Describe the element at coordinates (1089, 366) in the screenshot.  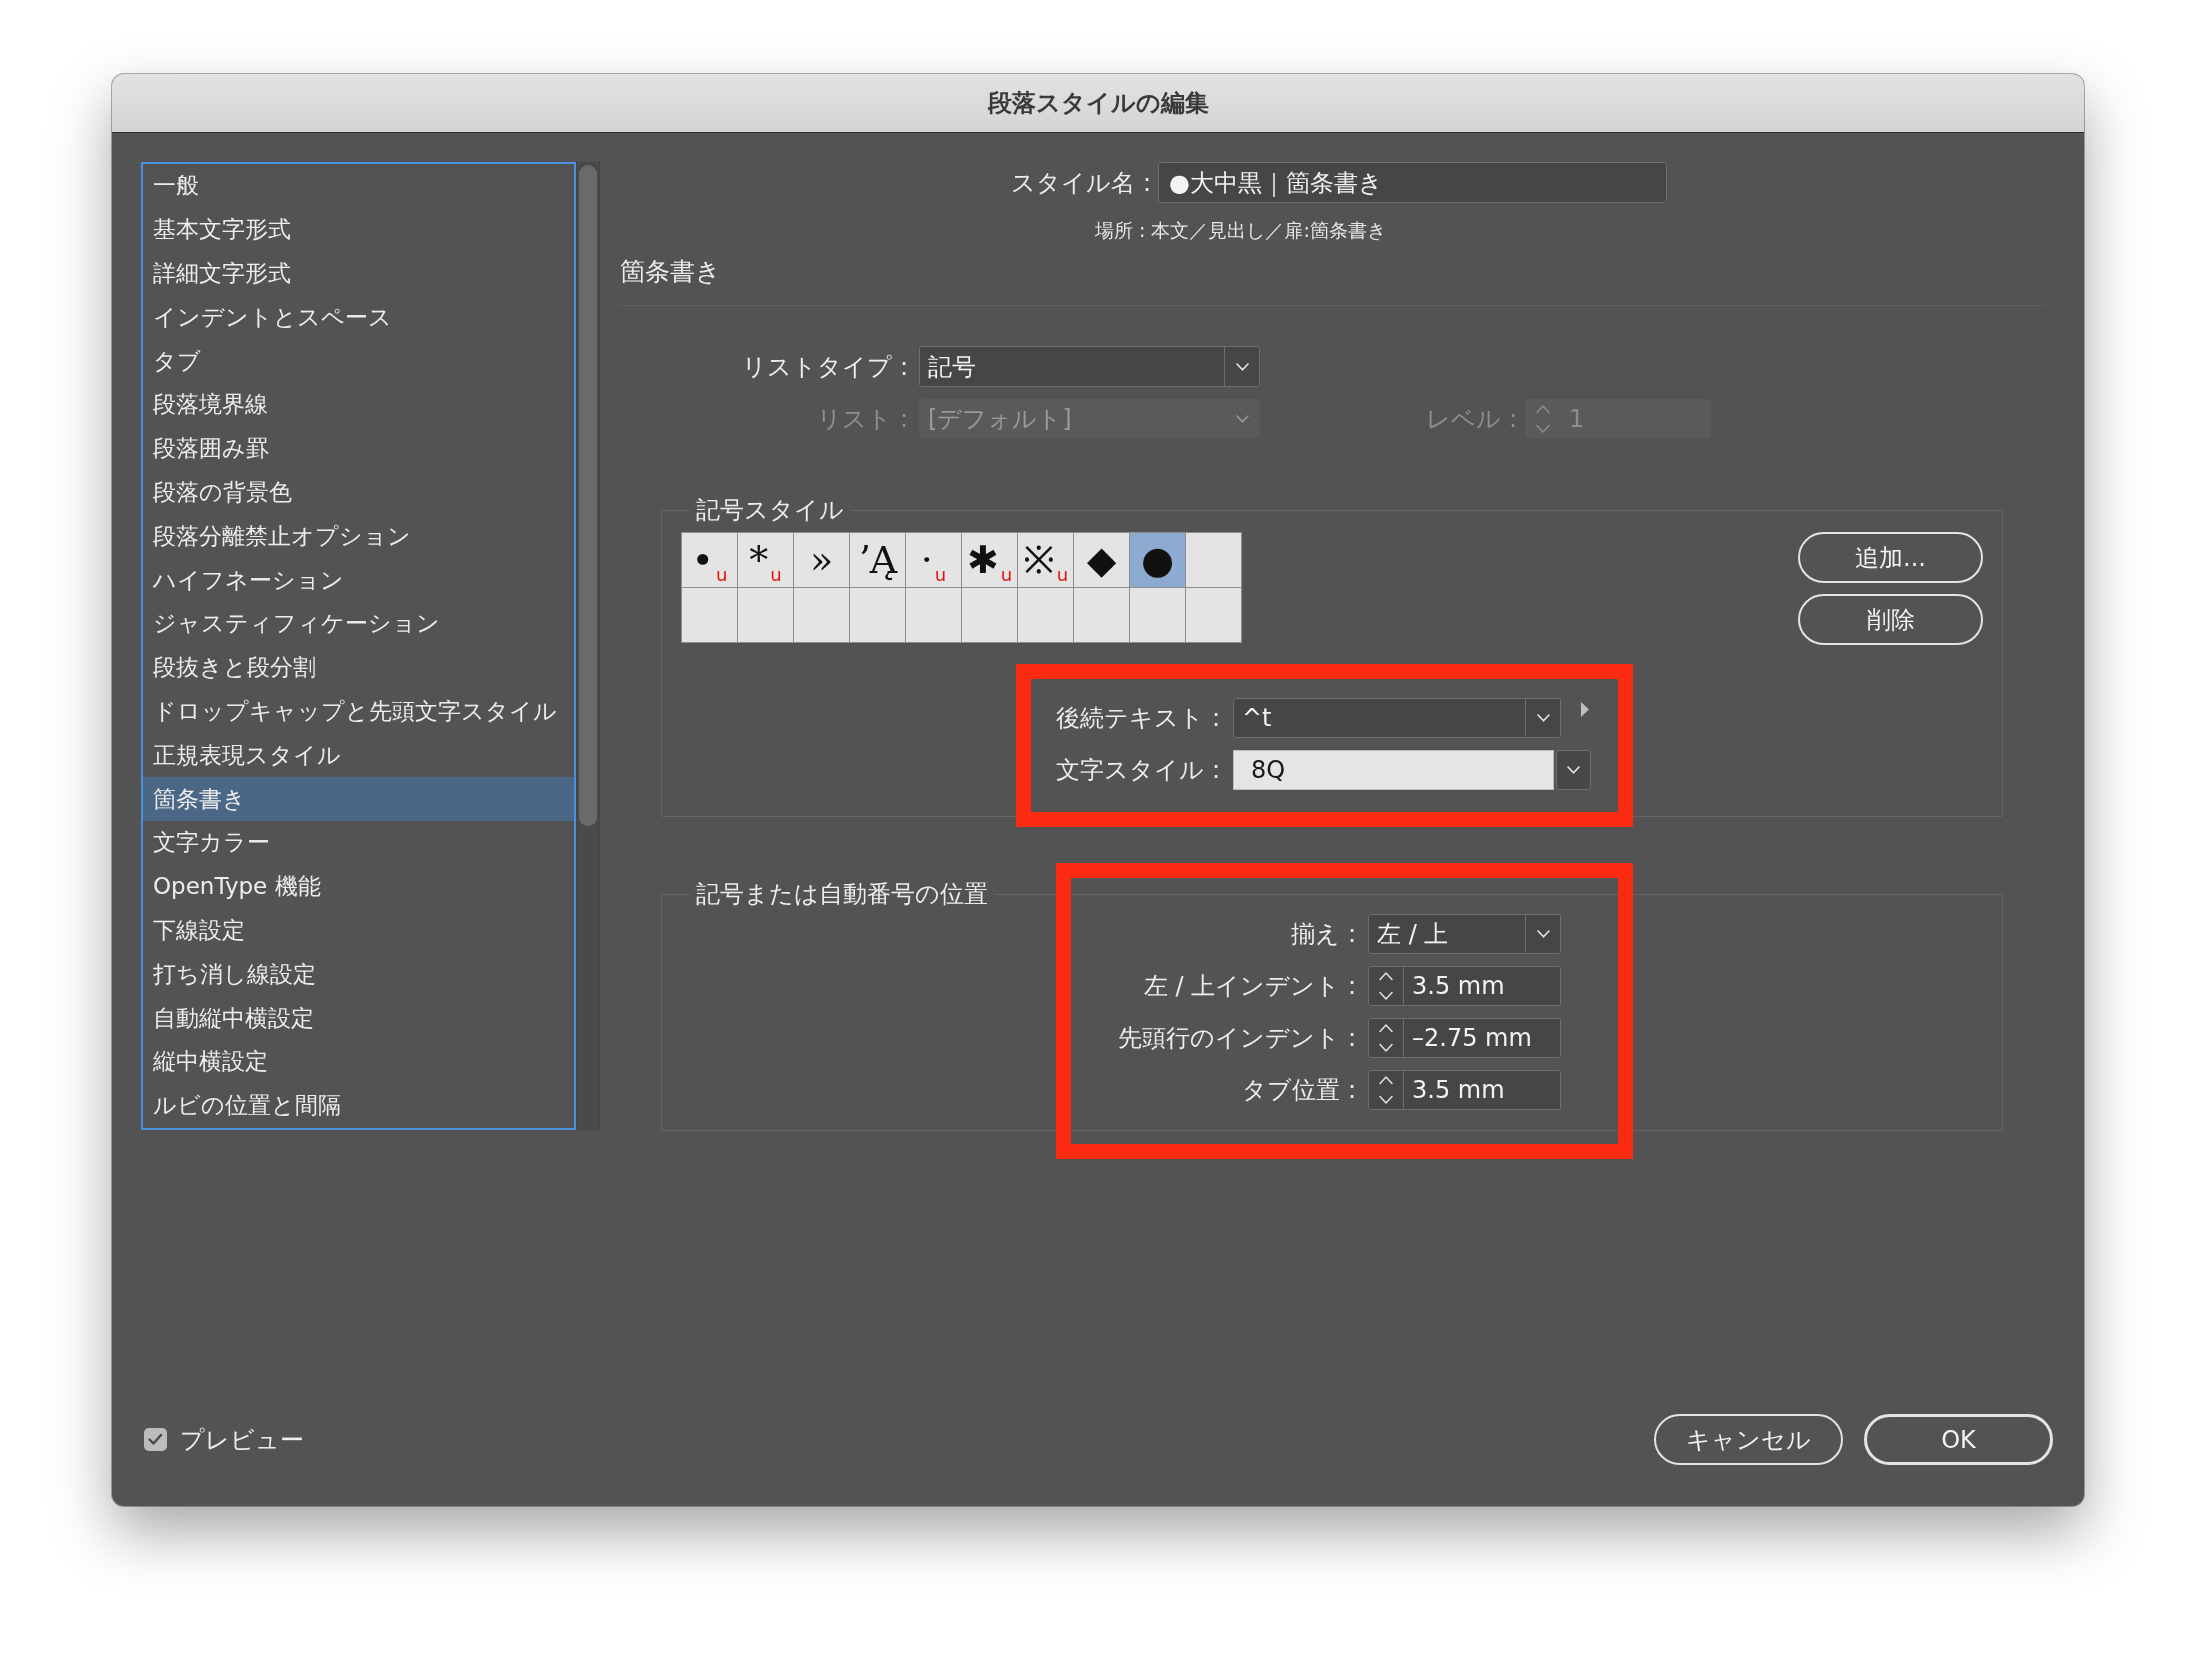
I see `dropdown: 記号` at that location.